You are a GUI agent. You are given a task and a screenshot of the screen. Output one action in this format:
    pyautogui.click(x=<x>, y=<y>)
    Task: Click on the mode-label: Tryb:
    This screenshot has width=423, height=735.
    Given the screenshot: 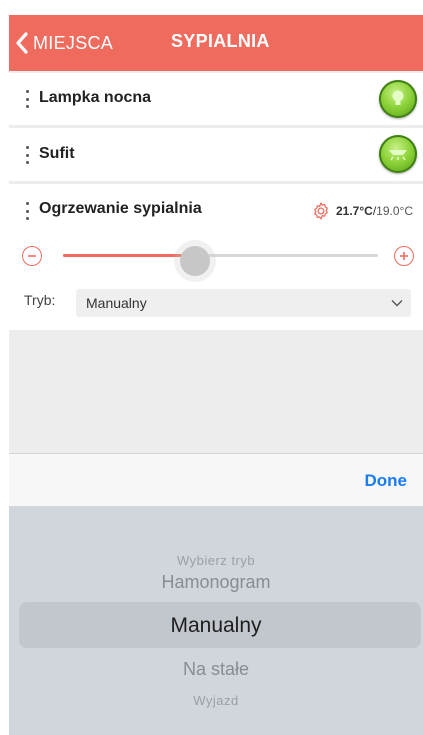 What is the action you would take?
    pyautogui.click(x=40, y=300)
    